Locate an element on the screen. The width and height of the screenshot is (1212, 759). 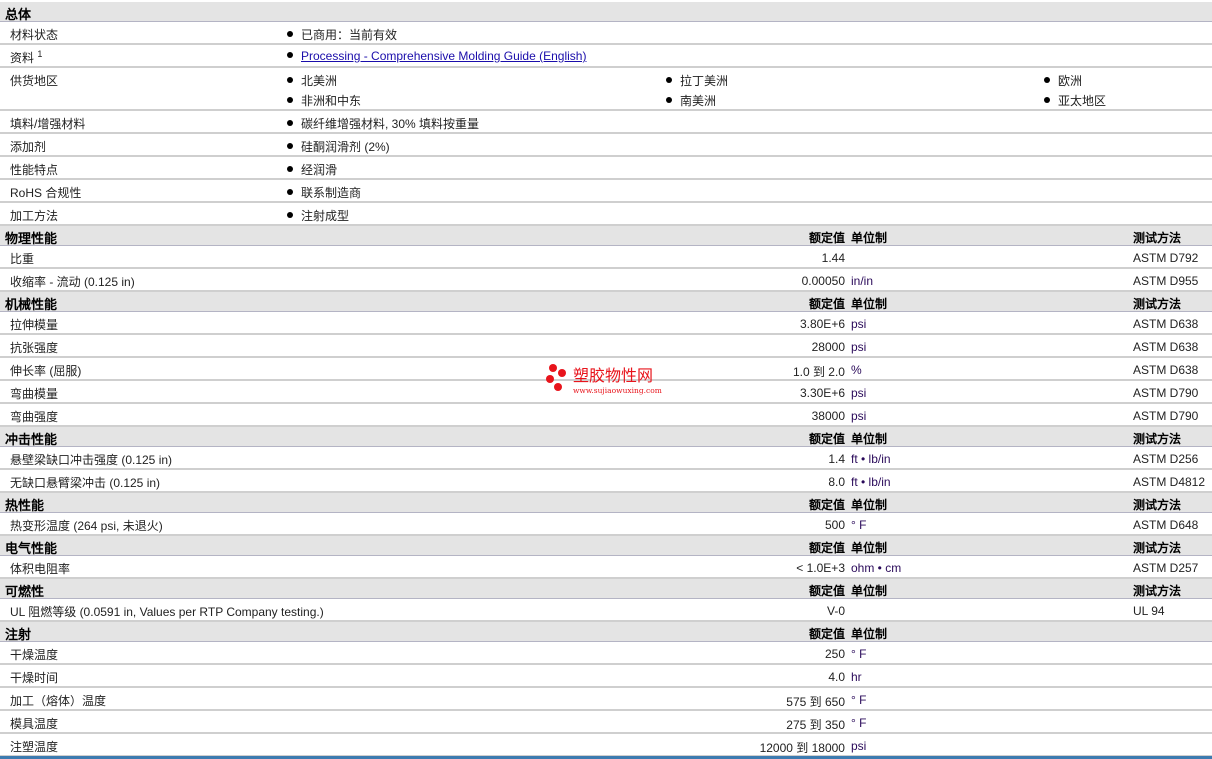
property-row: 弯曲强度 38000 psi ASTM D790 is located at coordinates (606, 415).